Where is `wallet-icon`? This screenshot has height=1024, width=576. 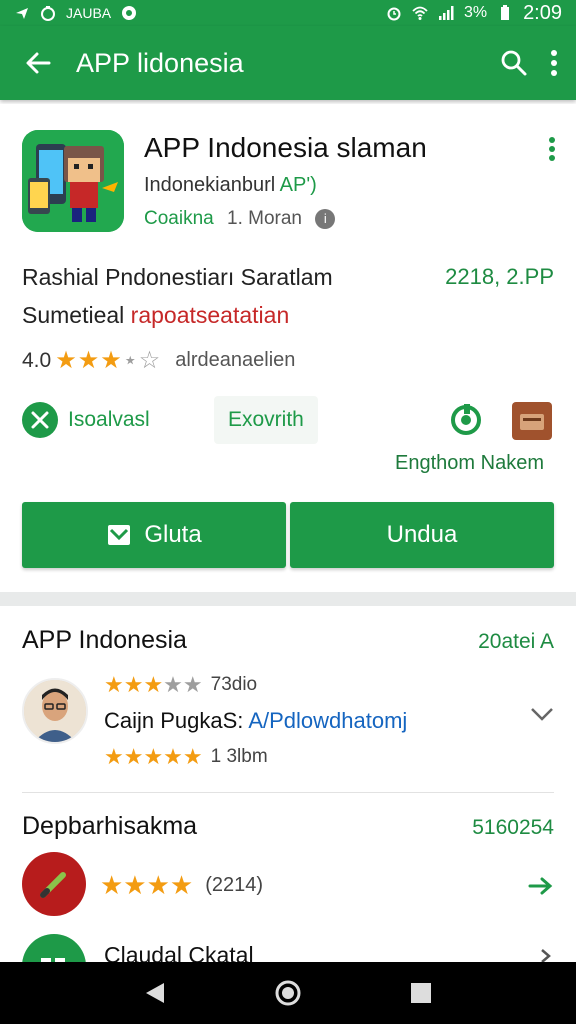 wallet-icon is located at coordinates (532, 422).